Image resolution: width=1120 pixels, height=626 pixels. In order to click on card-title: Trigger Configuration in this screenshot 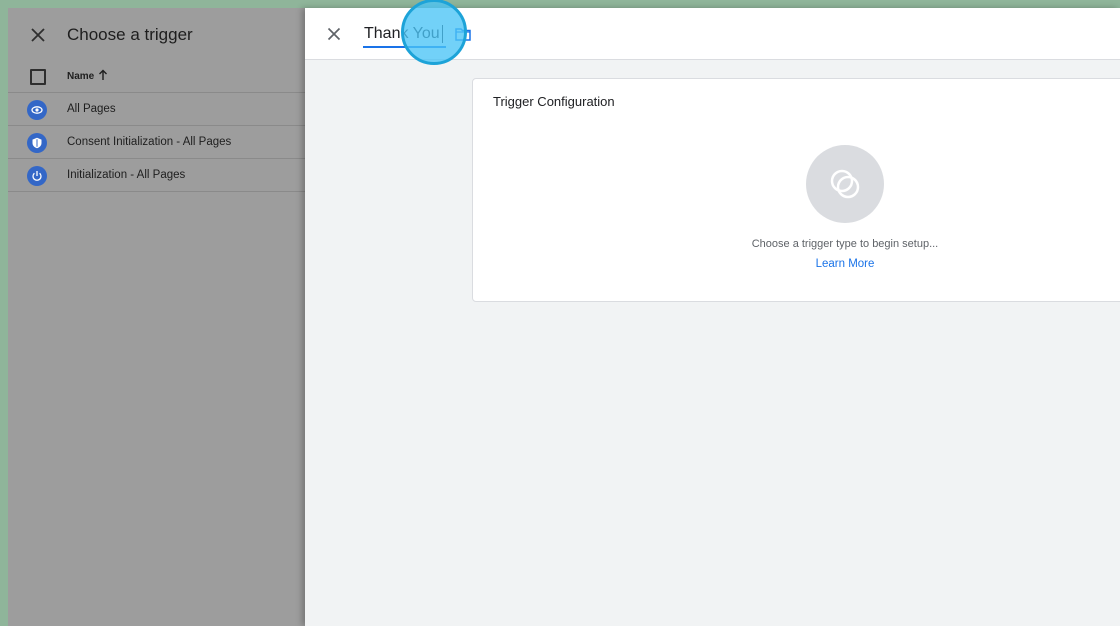, I will do `click(554, 101)`.